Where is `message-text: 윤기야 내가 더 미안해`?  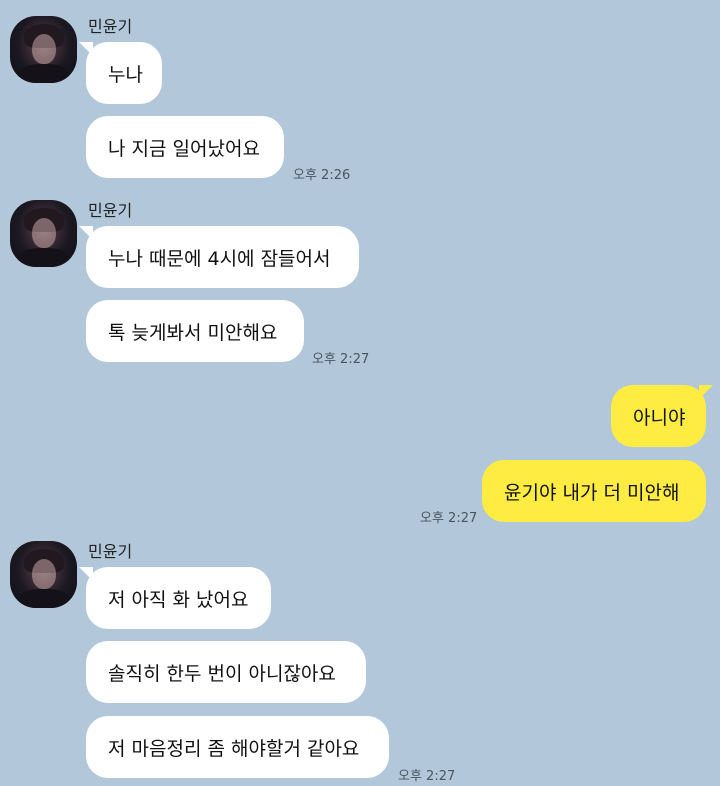 message-text: 윤기야 내가 더 미안해 is located at coordinates (592, 492).